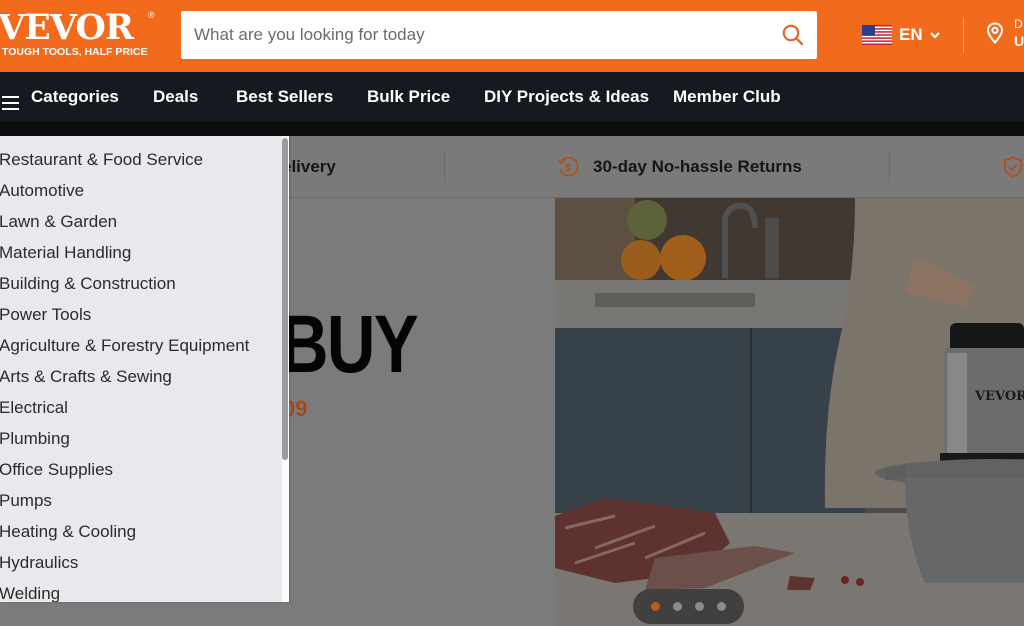  Describe the element at coordinates (35, 438) in the screenshot. I see `category-item: Plumbing` at that location.